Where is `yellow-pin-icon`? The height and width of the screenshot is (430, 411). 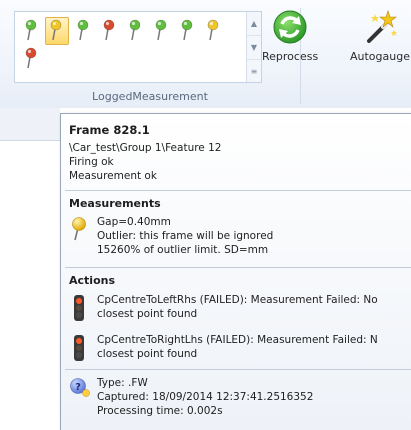 yellow-pin-icon is located at coordinates (79, 229).